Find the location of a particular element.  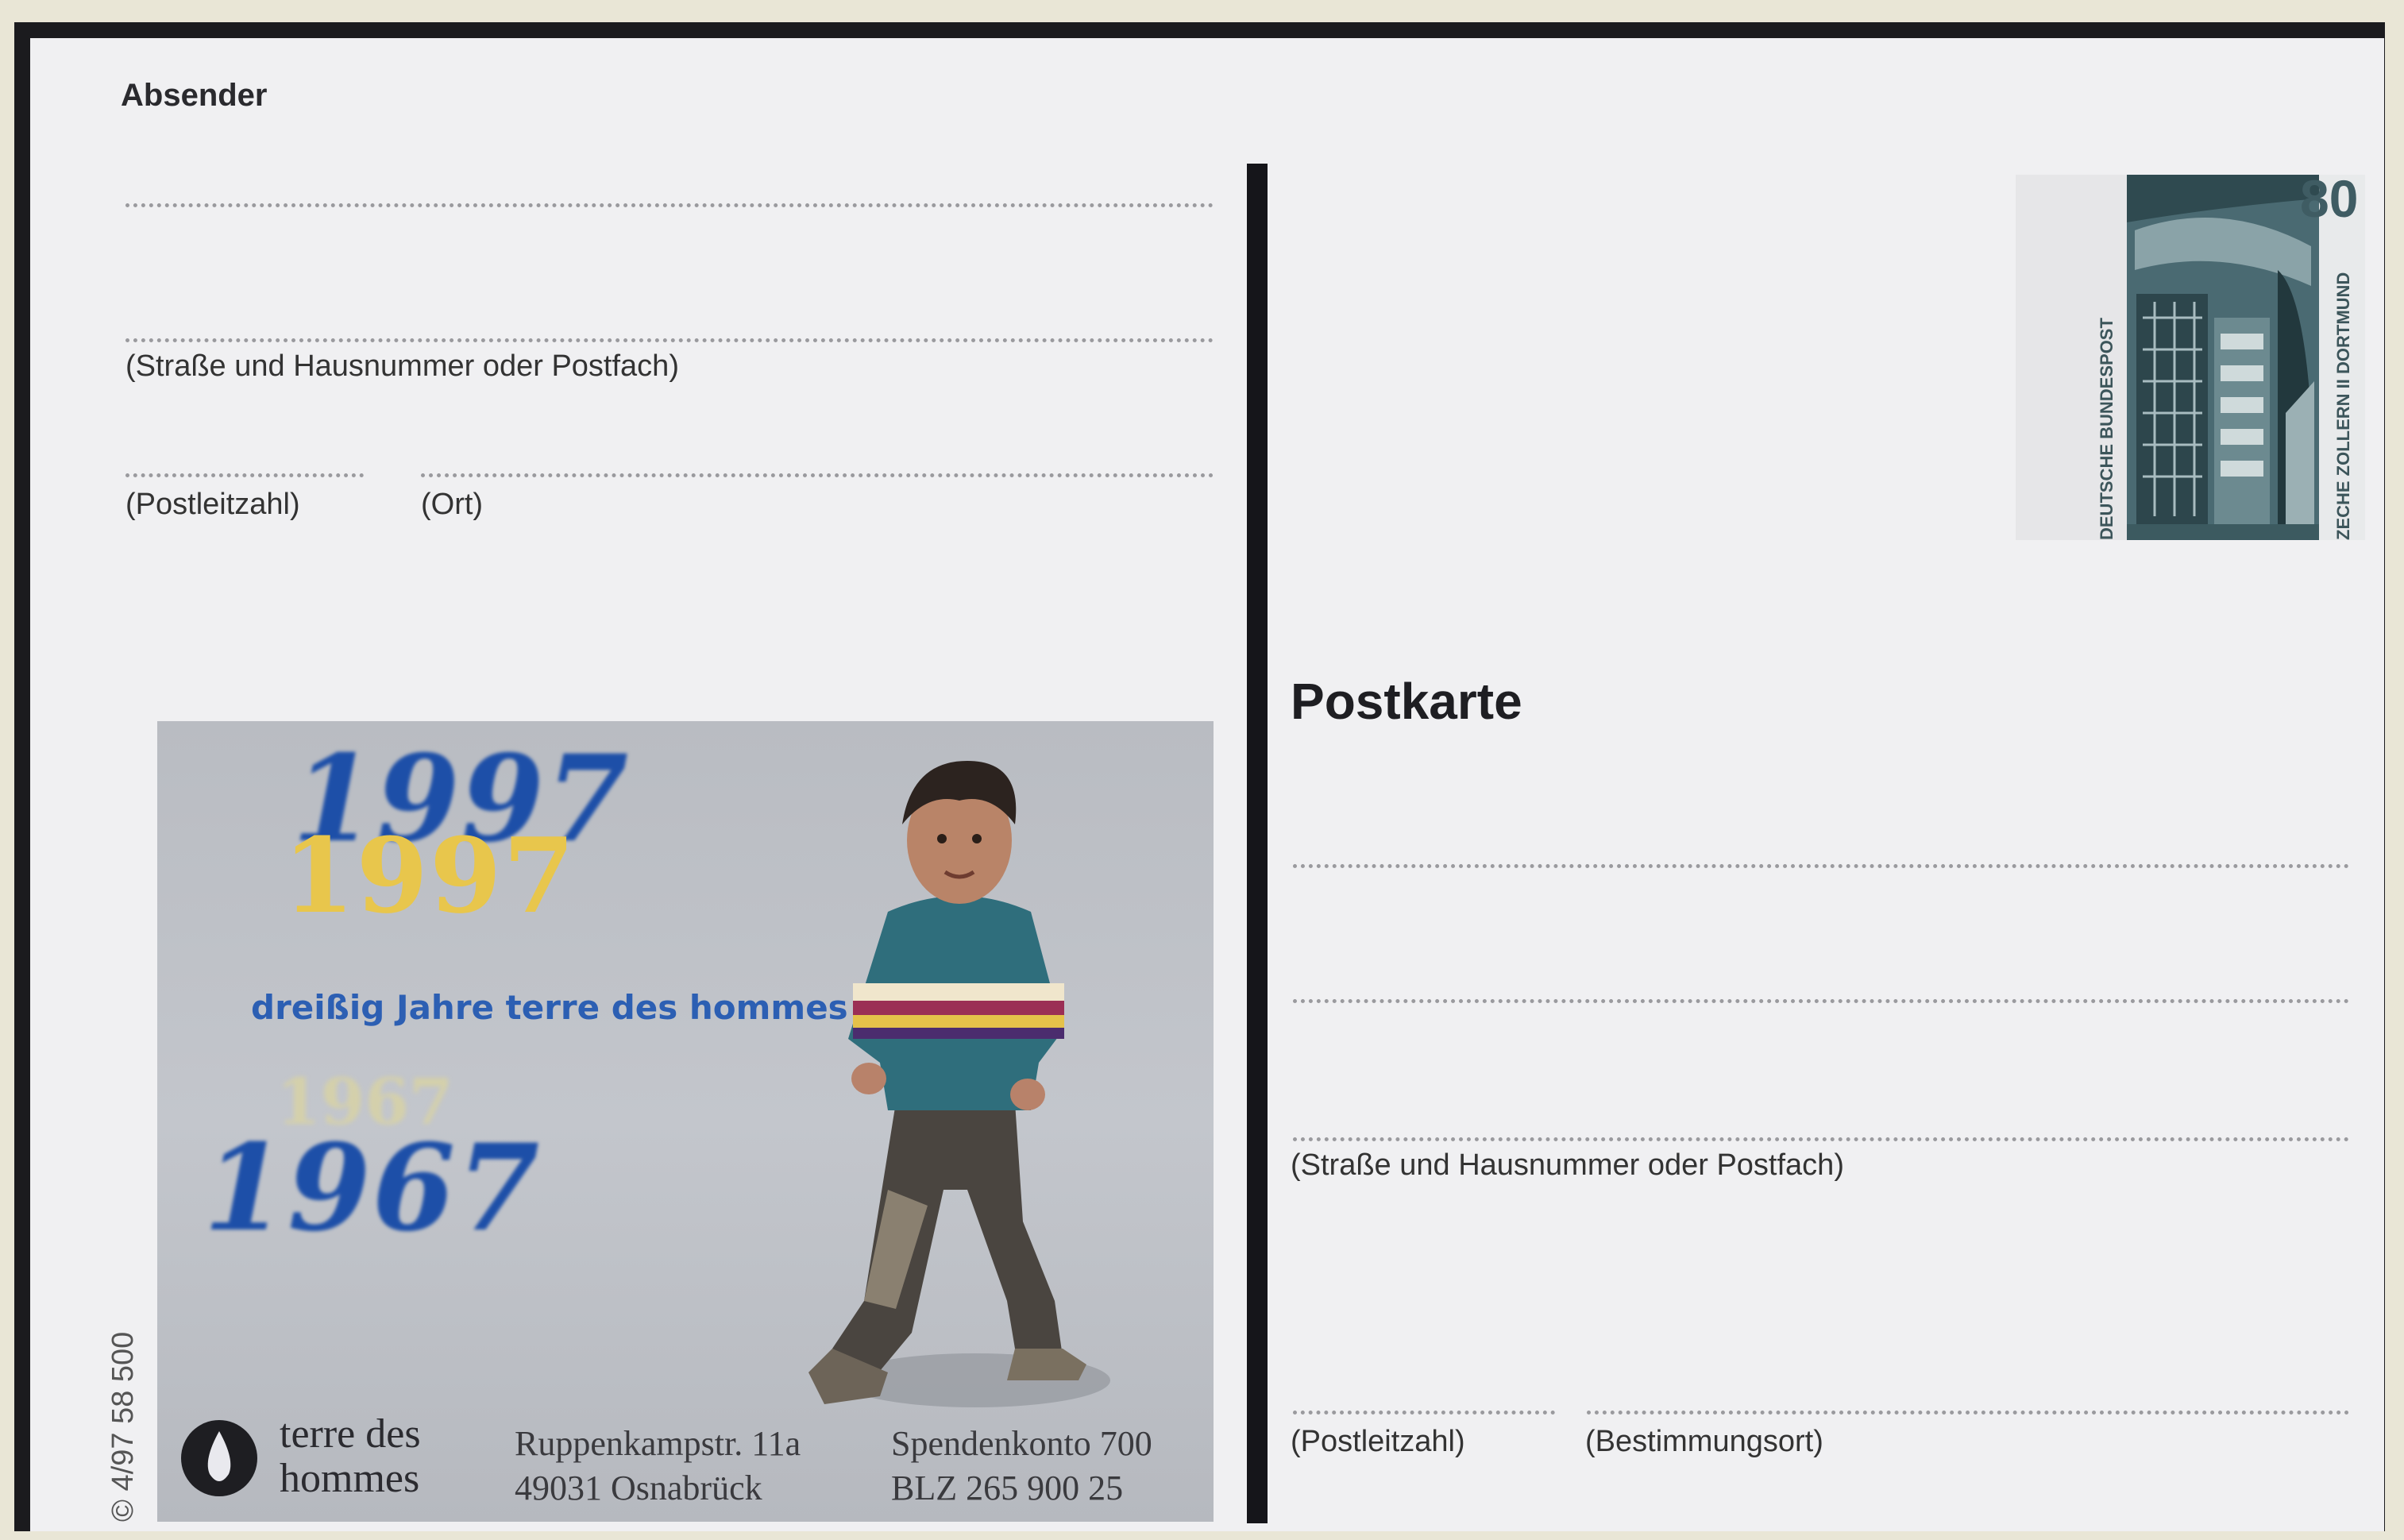

terre-des-hommes-logo-icon is located at coordinates (219, 1458).